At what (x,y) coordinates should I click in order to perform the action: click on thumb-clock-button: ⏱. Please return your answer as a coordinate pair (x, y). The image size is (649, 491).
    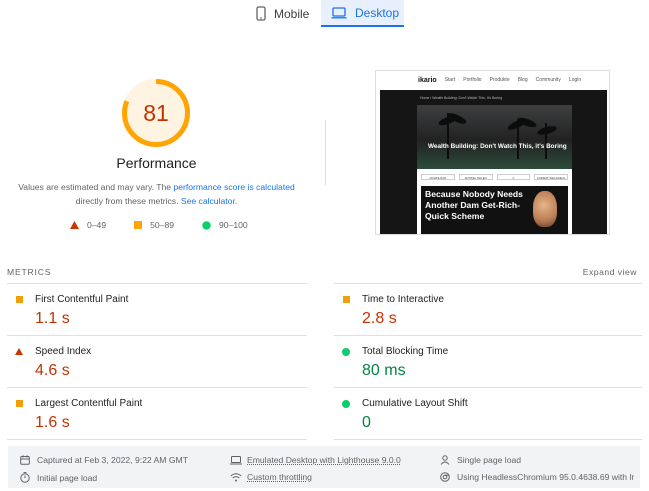
    Looking at the image, I should click on (513, 177).